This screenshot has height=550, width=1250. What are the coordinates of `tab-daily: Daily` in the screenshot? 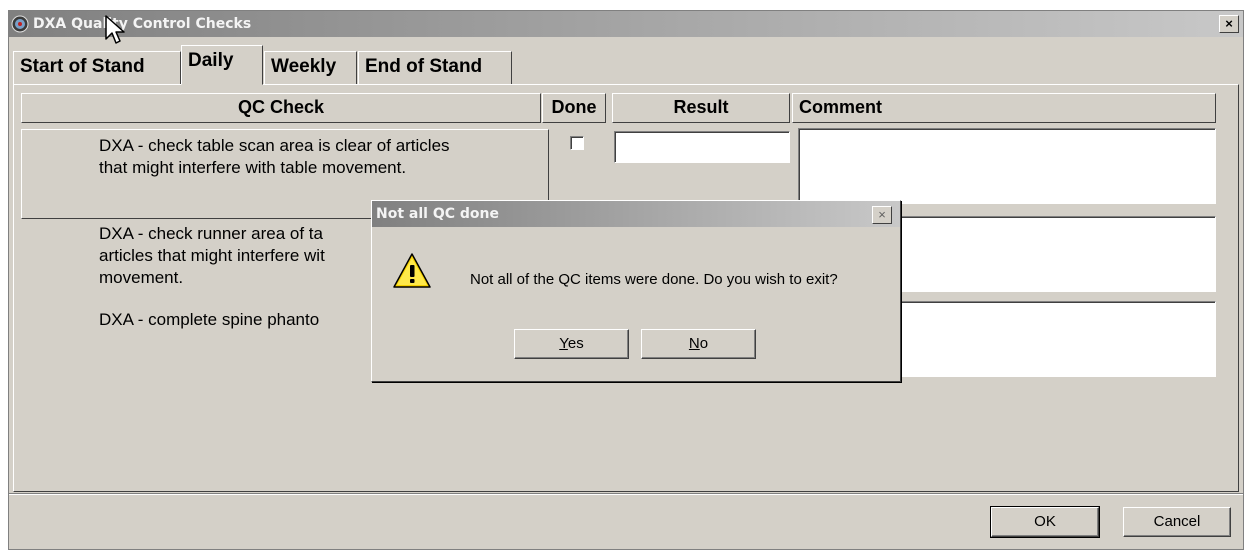 It's located at (222, 65).